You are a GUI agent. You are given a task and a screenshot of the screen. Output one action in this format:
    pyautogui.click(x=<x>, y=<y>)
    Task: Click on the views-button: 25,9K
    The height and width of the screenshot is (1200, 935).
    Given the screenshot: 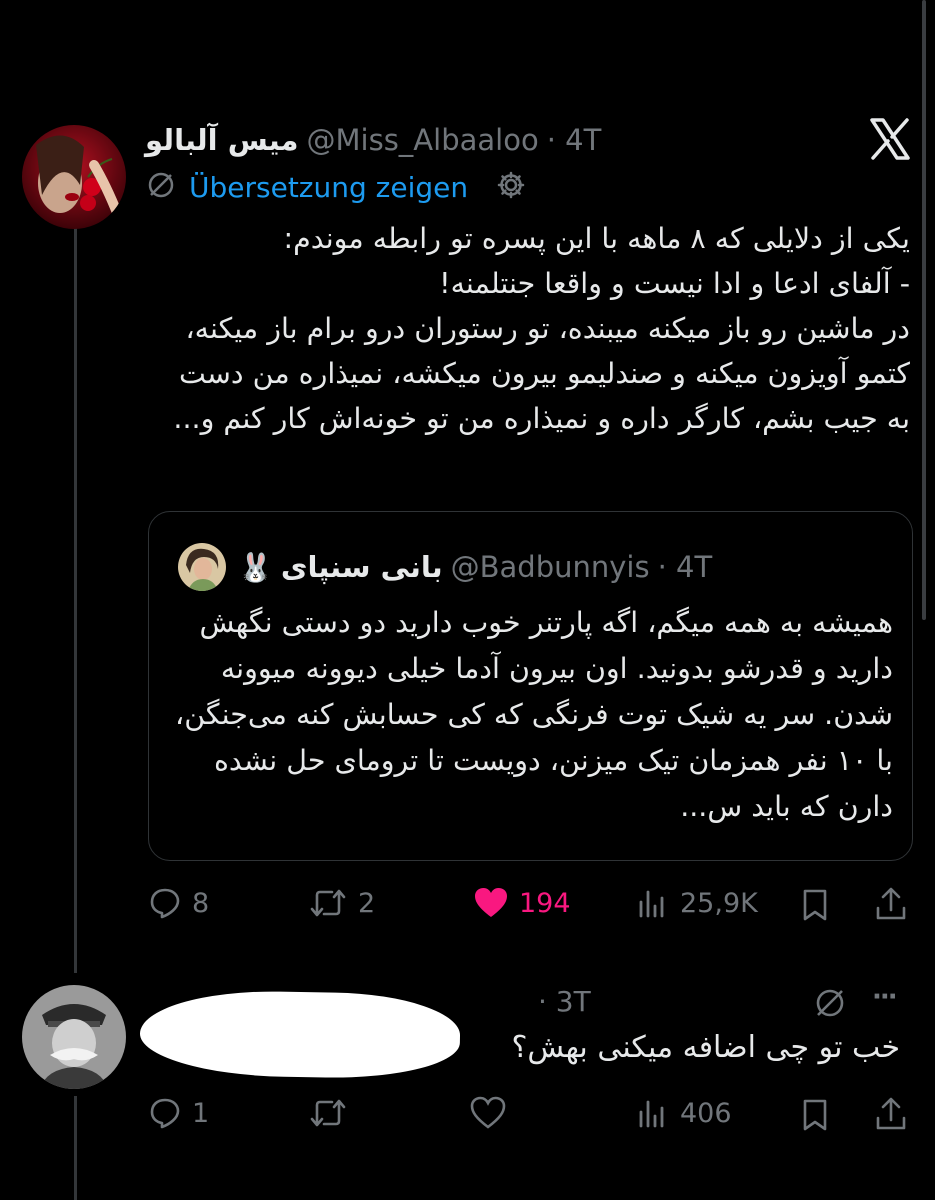 What is the action you would take?
    pyautogui.click(x=697, y=903)
    